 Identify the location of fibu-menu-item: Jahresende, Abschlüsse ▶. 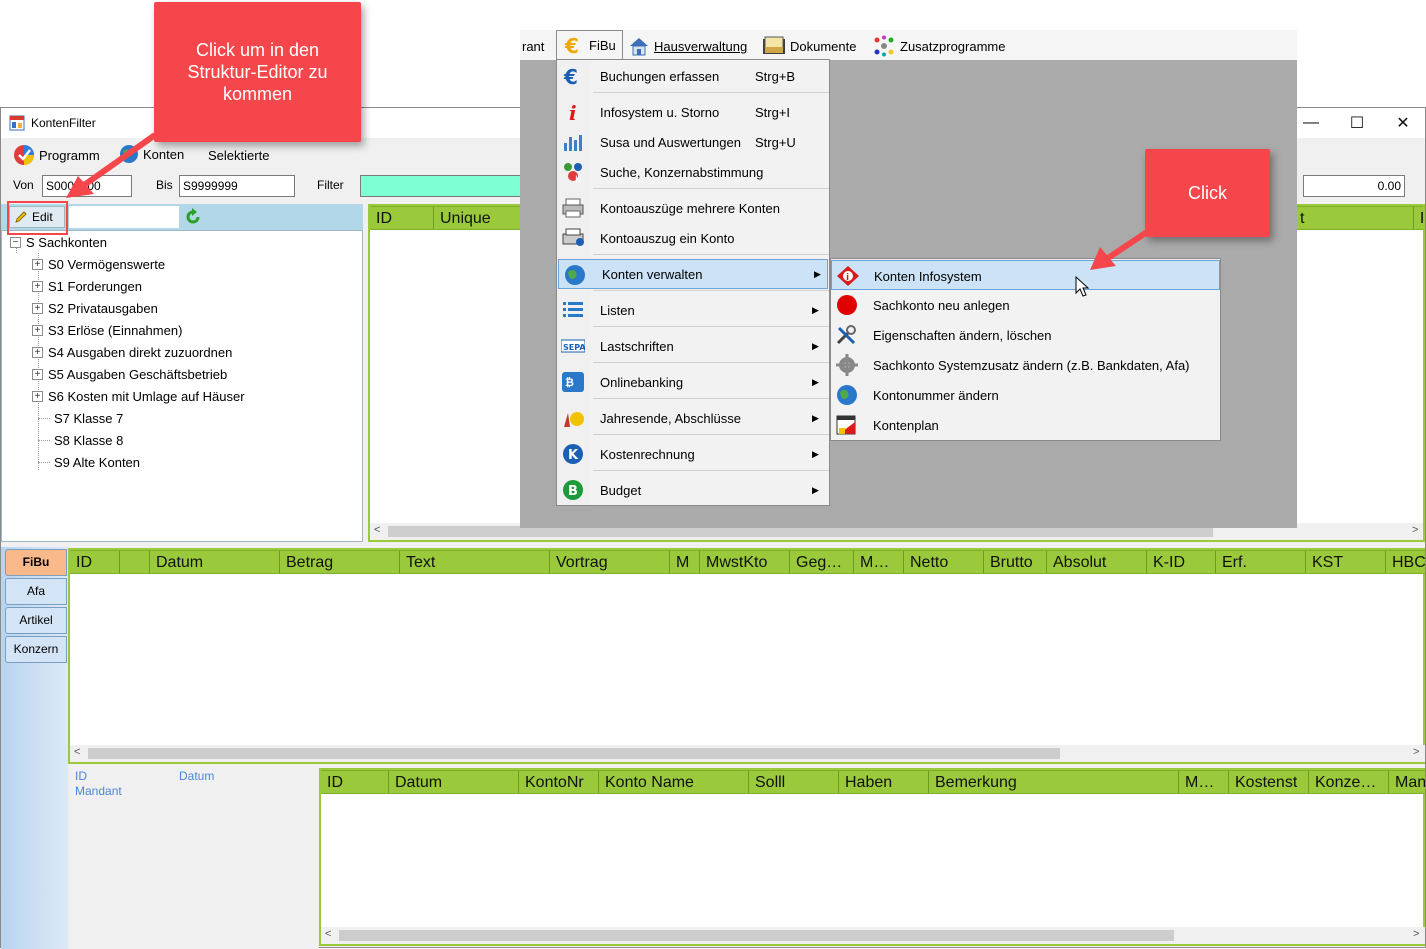
(693, 418).